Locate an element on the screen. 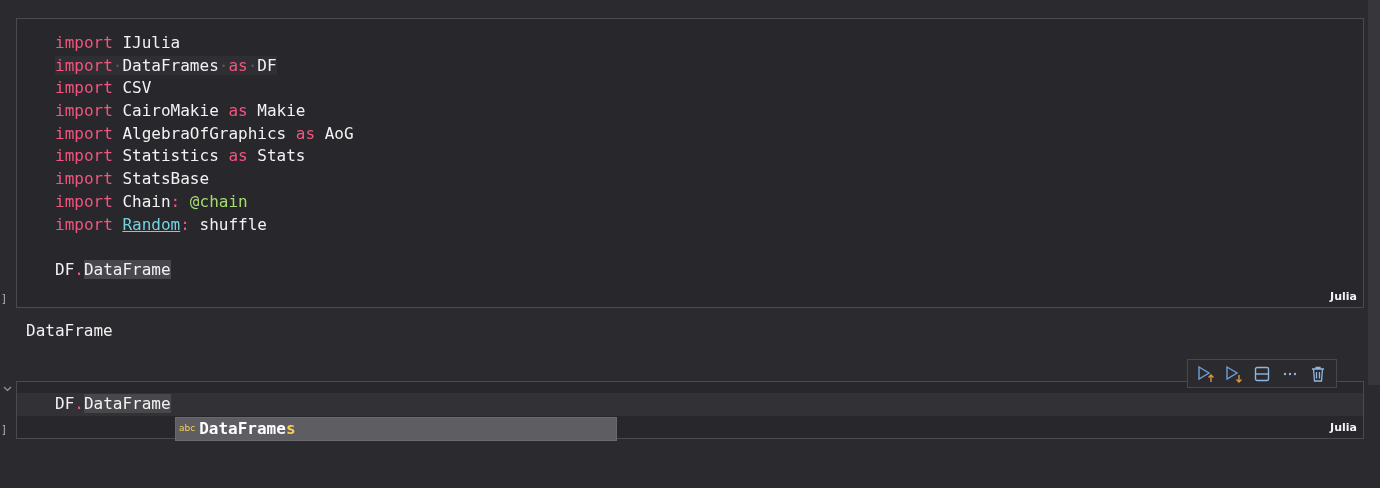  suggestion-text: DataFrames is located at coordinates (247, 429).